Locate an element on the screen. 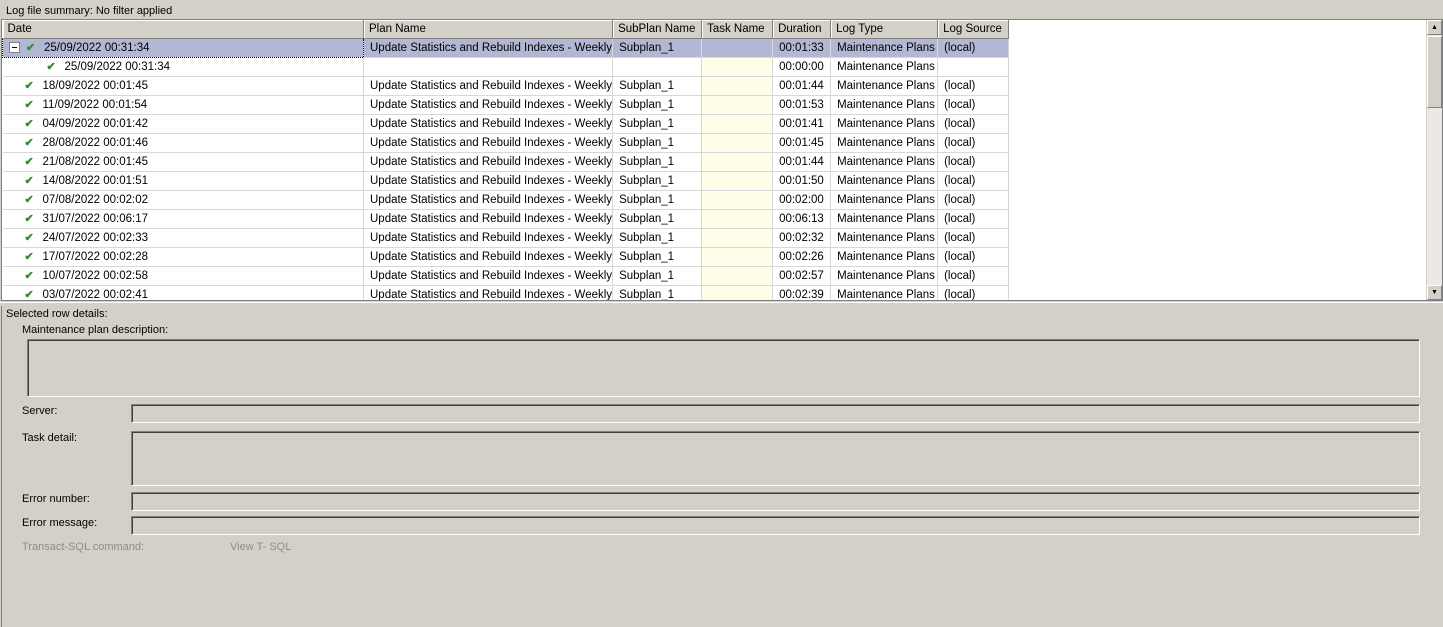 Image resolution: width=1443 pixels, height=627 pixels. cell-duration: 00:02:39 is located at coordinates (802, 292).